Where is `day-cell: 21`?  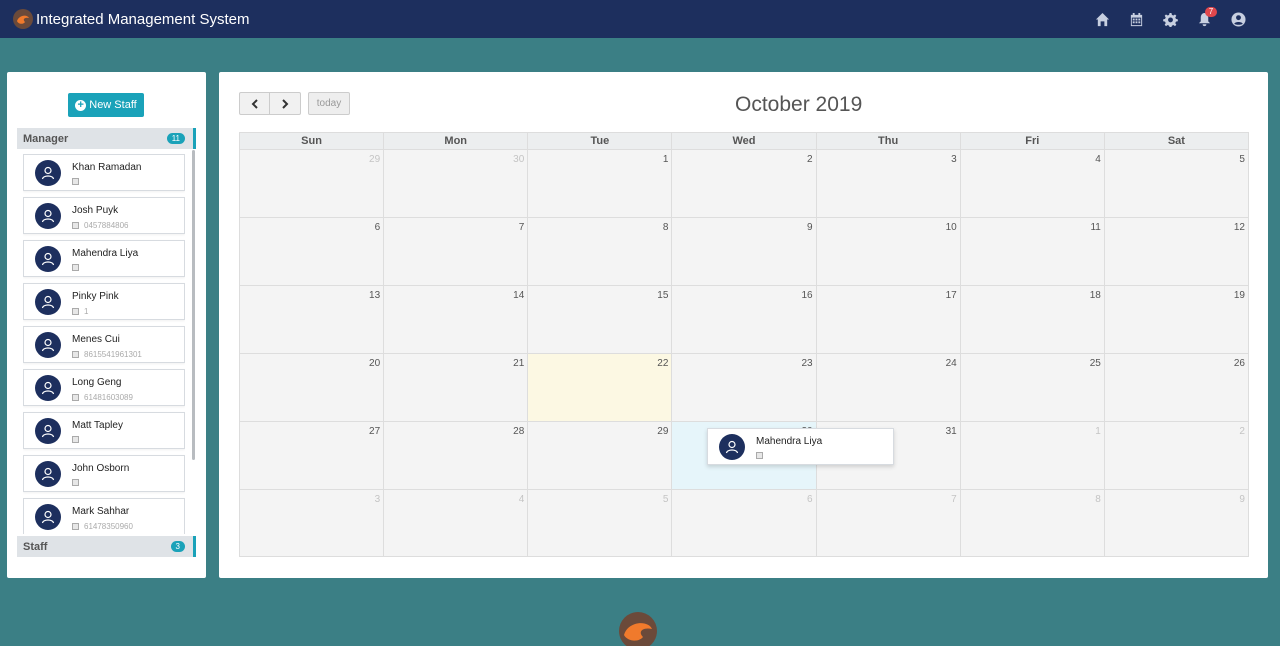
day-cell: 21 is located at coordinates (456, 387).